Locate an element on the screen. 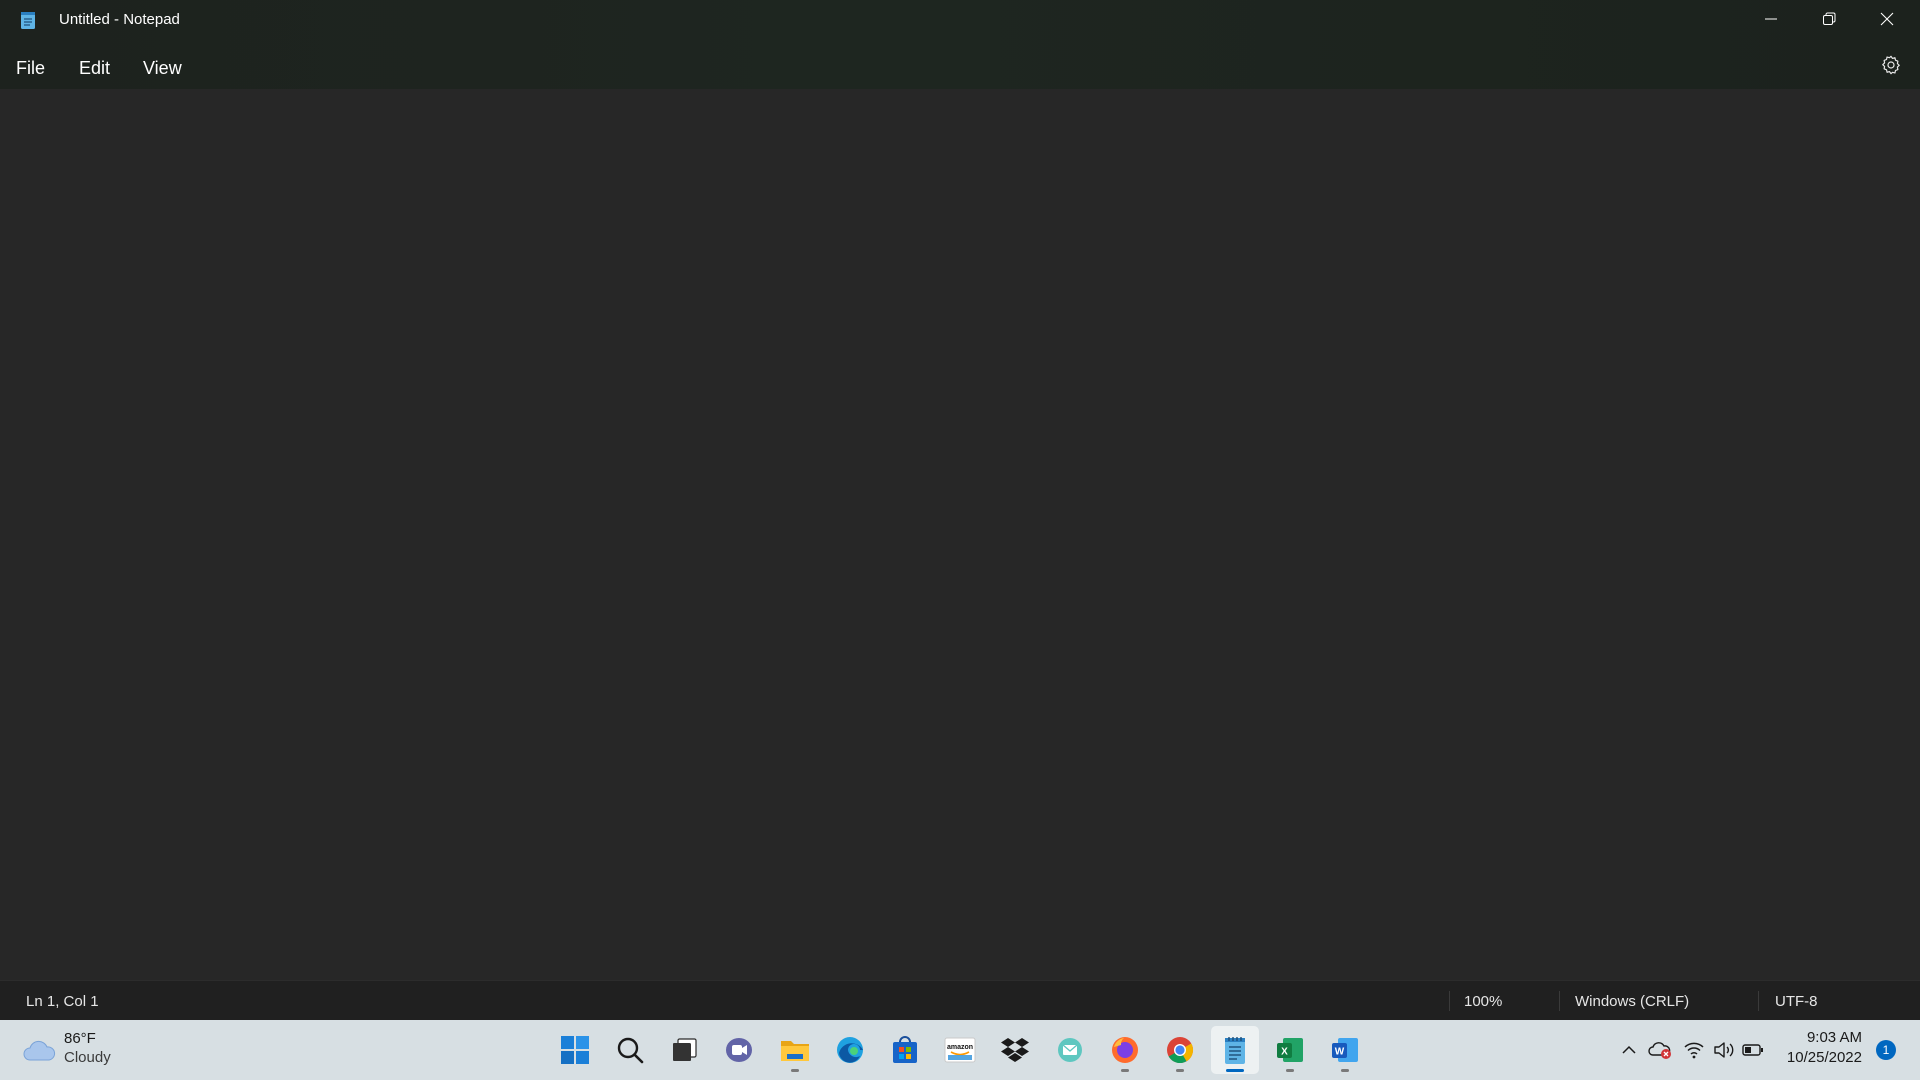 This screenshot has width=1920, height=1080. clock-date: 10/25/2022 is located at coordinates (1824, 1057).